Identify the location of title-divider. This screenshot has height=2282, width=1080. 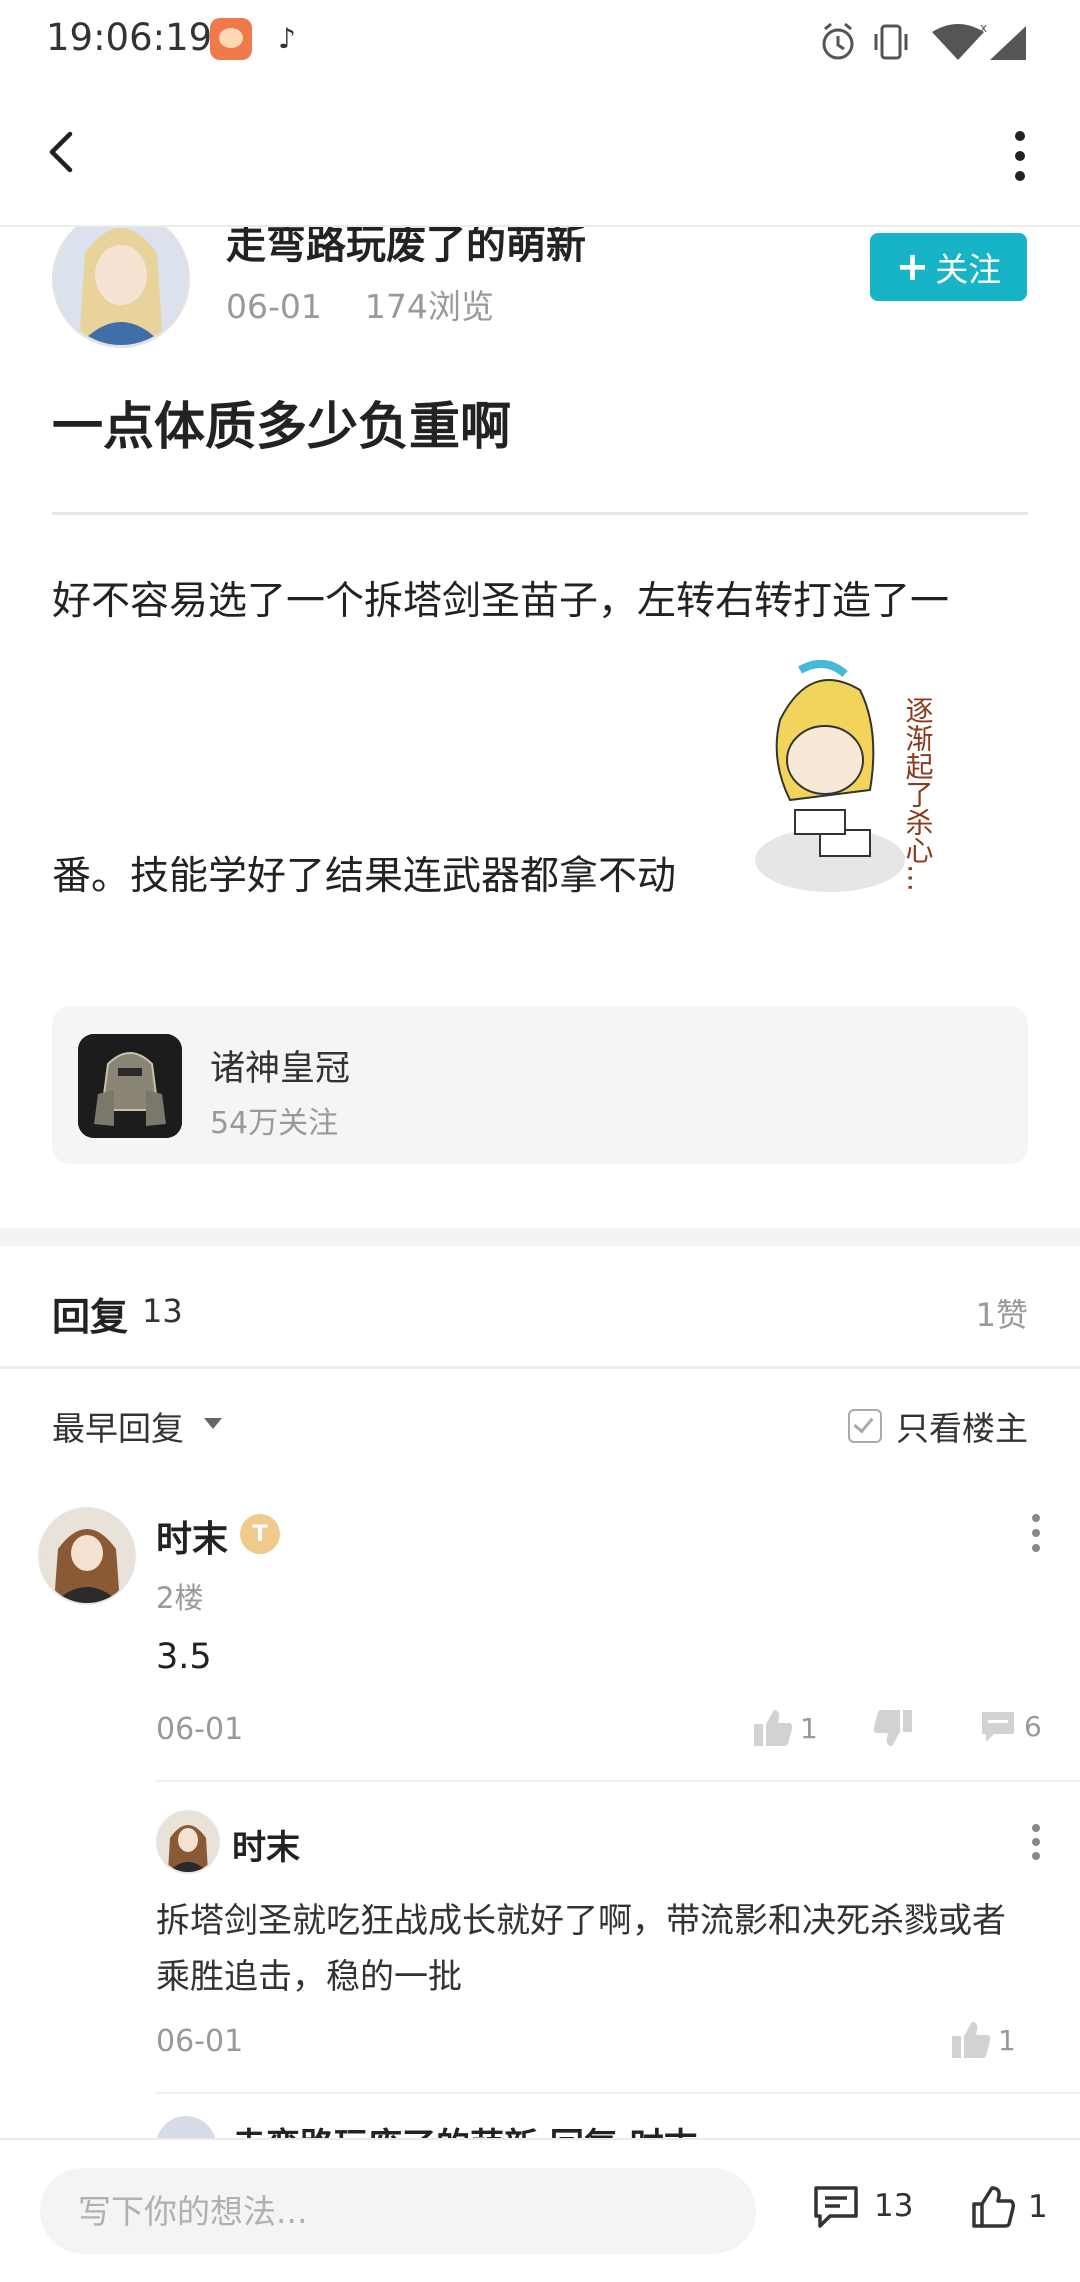
(540, 513).